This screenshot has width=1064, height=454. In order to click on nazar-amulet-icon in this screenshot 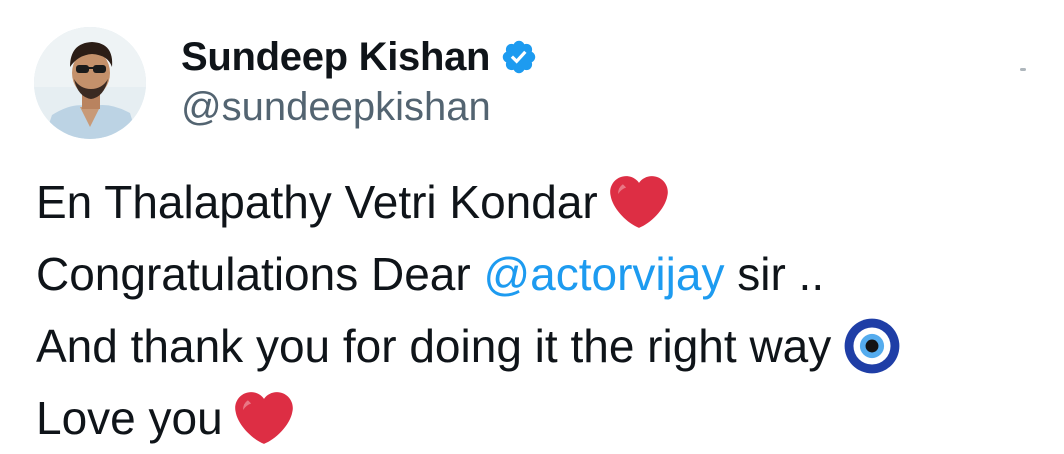, I will do `click(872, 346)`.